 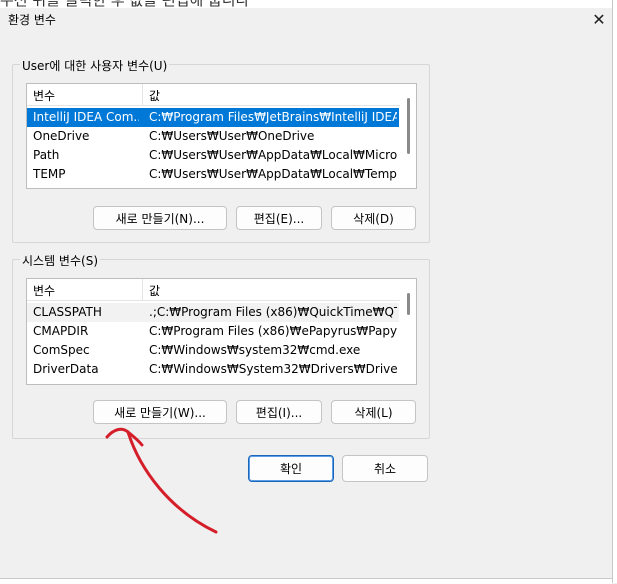 What do you see at coordinates (161, 480) in the screenshot?
I see `annotation-arrow-icon` at bounding box center [161, 480].